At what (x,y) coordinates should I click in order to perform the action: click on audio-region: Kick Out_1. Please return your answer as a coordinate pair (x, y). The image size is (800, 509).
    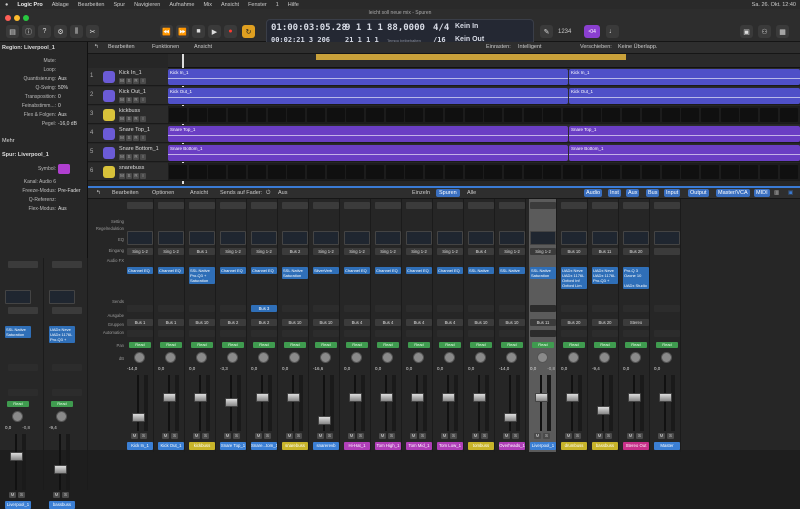
    Looking at the image, I should click on (368, 96).